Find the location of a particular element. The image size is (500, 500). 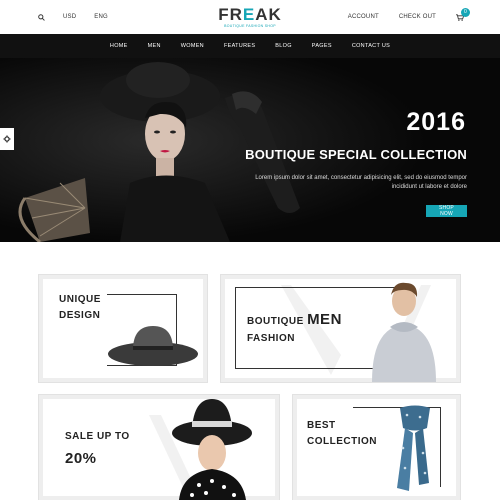

settings-tab is located at coordinates (7, 139).